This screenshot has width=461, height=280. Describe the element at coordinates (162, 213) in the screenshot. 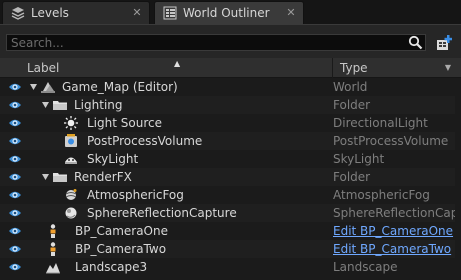

I see `row-label: SphereReflectionCapture` at that location.